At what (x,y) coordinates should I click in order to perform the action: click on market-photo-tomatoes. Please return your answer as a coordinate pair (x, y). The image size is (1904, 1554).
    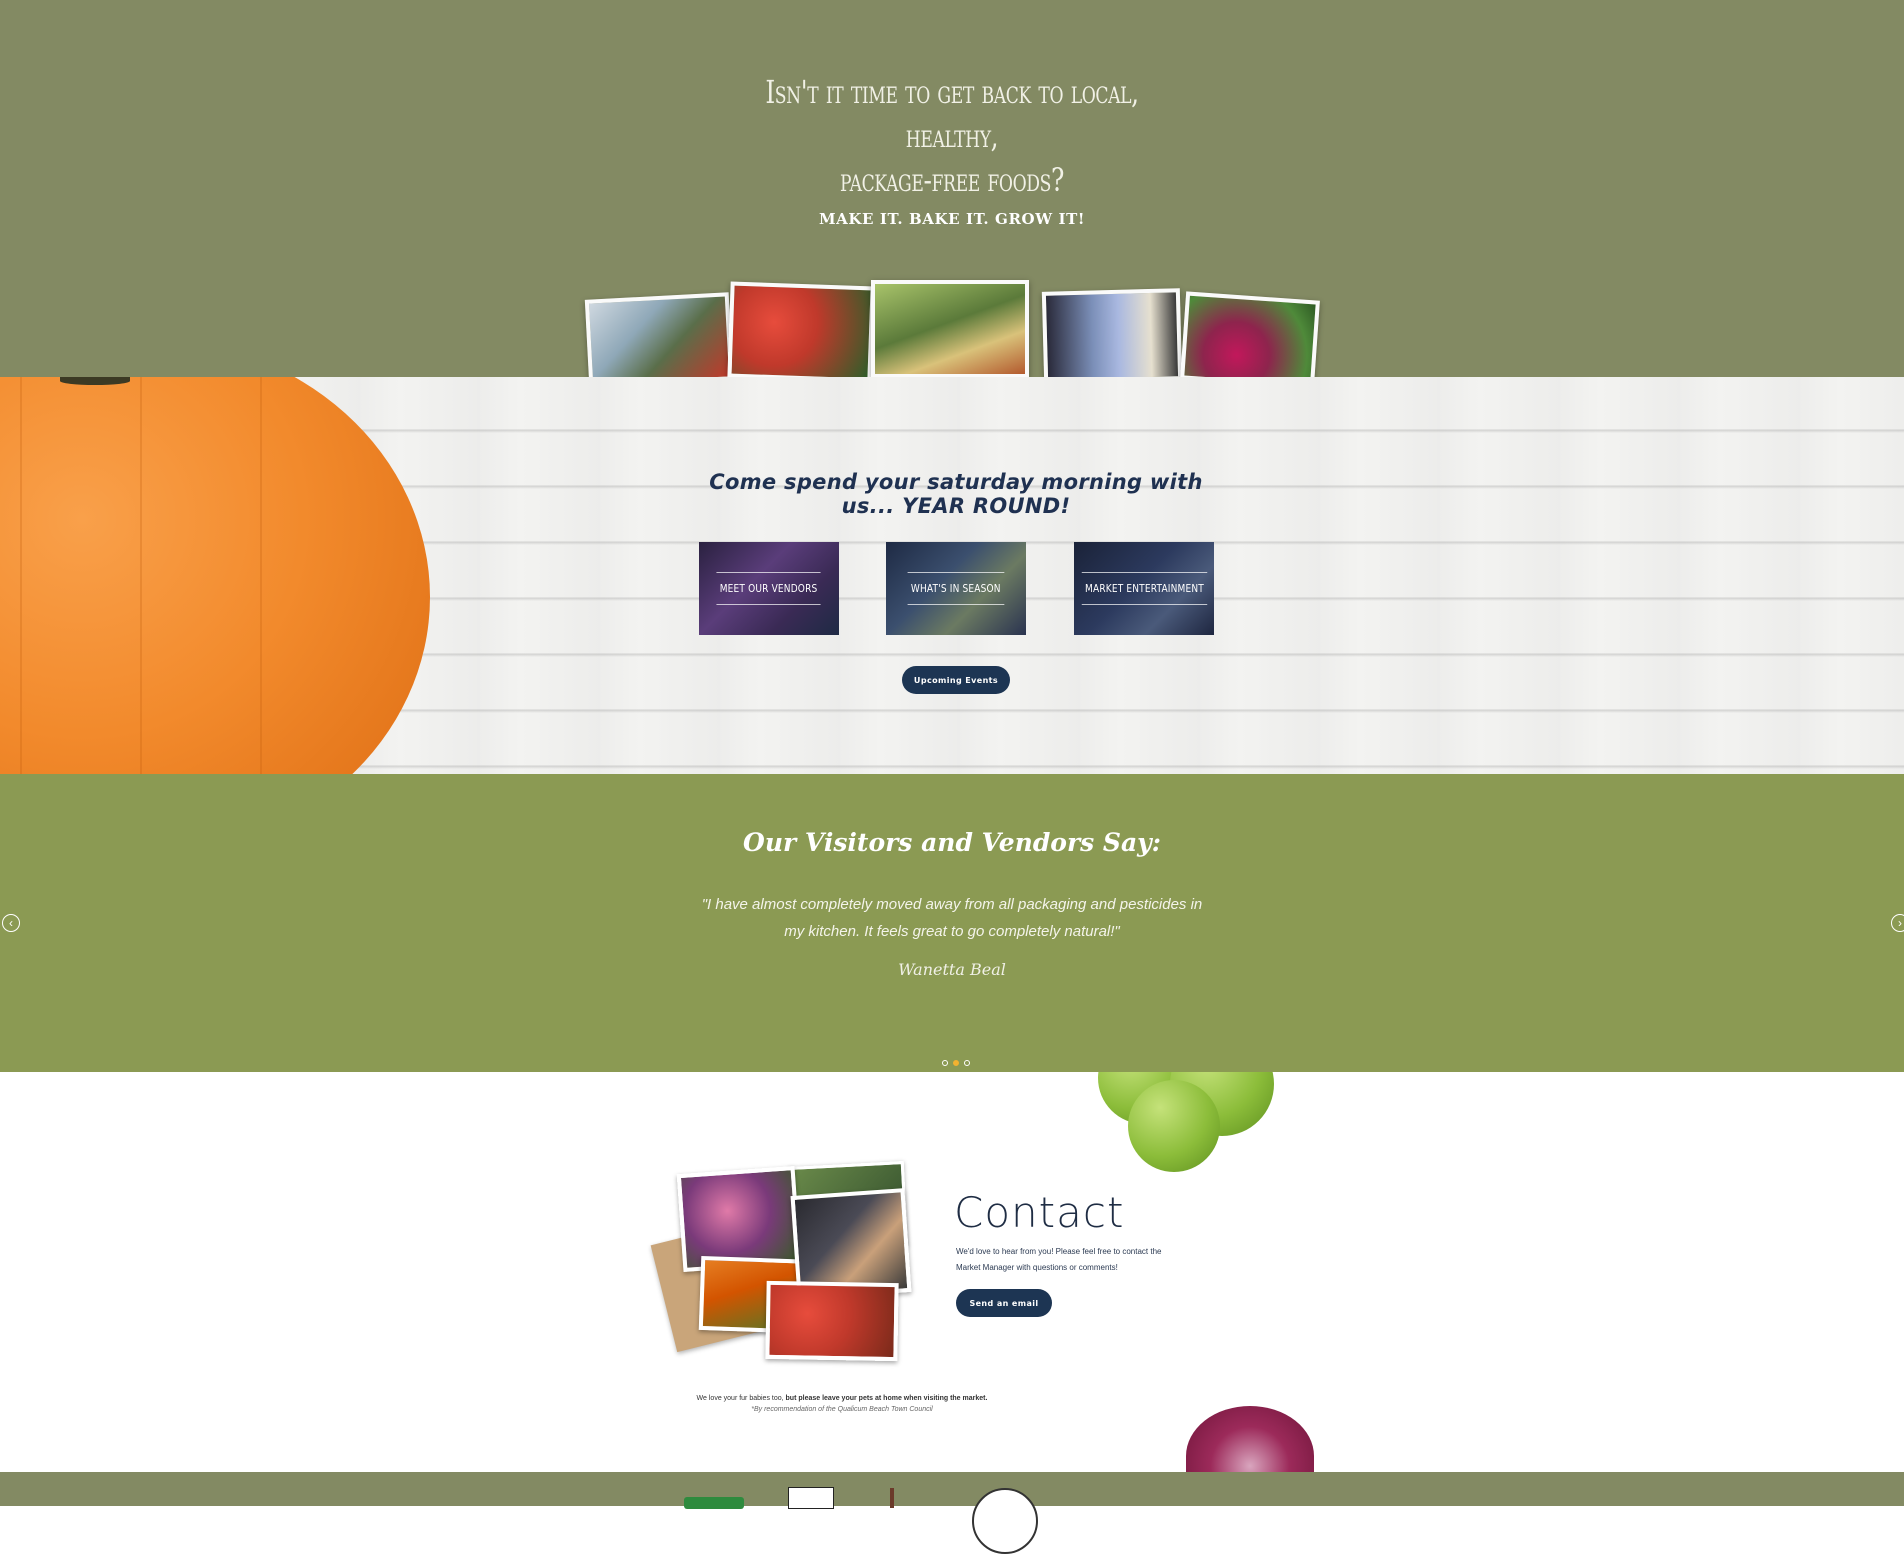
    Looking at the image, I should click on (801, 332).